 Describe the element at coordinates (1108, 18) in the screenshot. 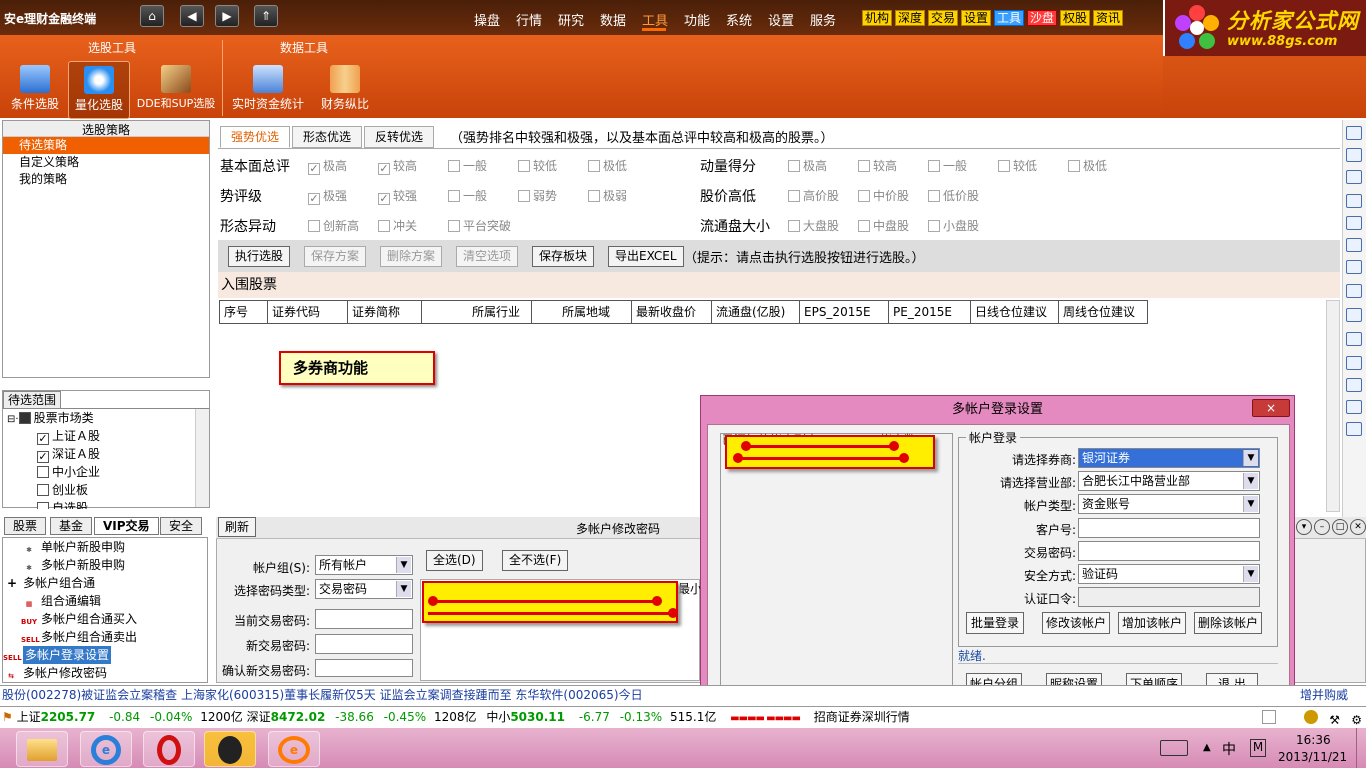

I see `quick-news: 资讯` at that location.